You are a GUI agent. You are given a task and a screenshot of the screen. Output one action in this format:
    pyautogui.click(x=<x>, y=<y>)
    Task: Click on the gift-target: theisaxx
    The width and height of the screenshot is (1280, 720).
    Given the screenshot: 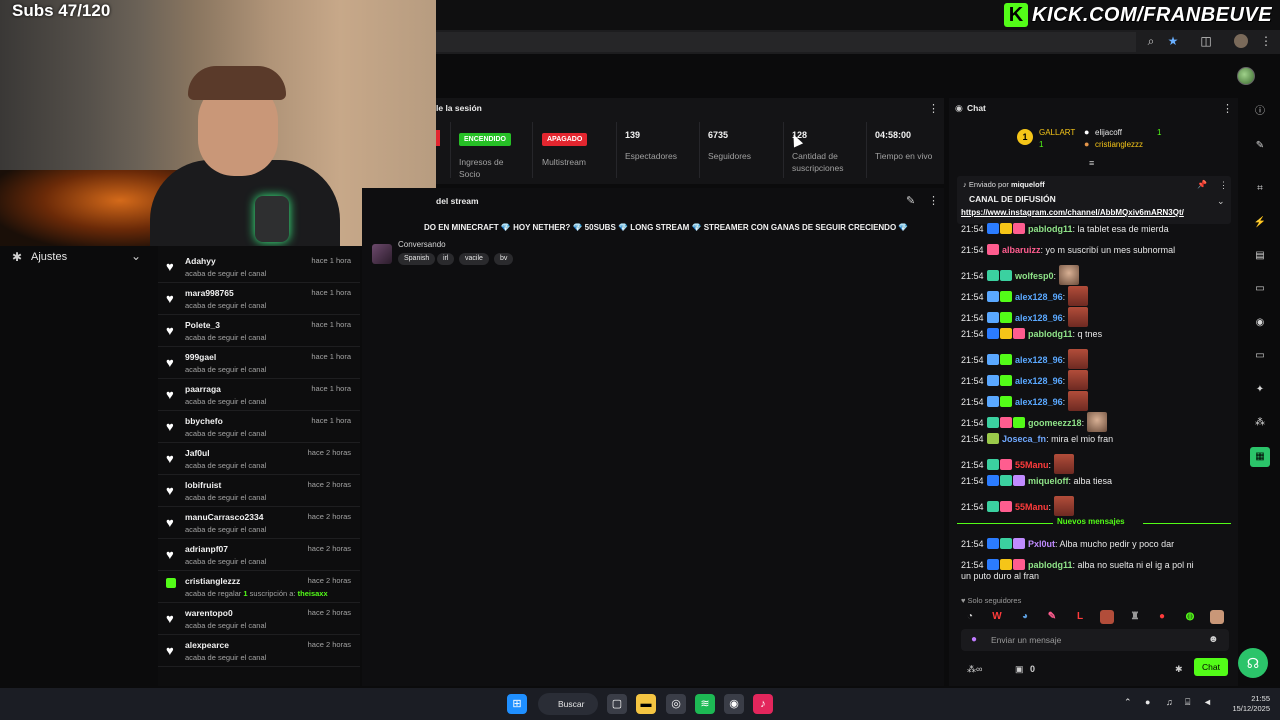 What is the action you would take?
    pyautogui.click(x=313, y=593)
    